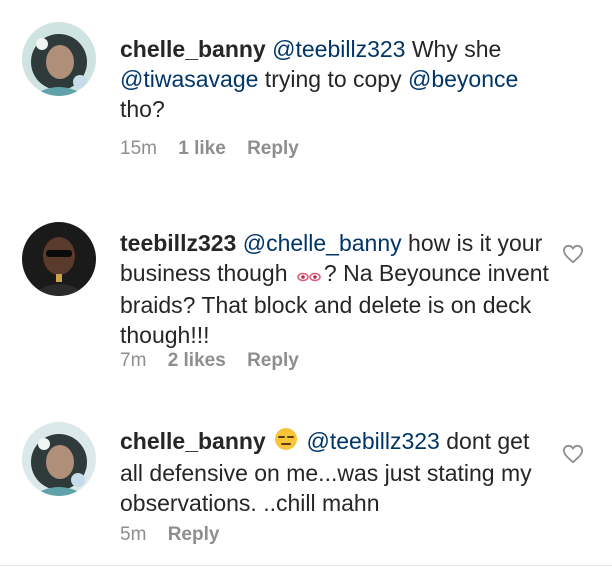  What do you see at coordinates (322, 243) in the screenshot?
I see `mention-link: @chelle_banny` at bounding box center [322, 243].